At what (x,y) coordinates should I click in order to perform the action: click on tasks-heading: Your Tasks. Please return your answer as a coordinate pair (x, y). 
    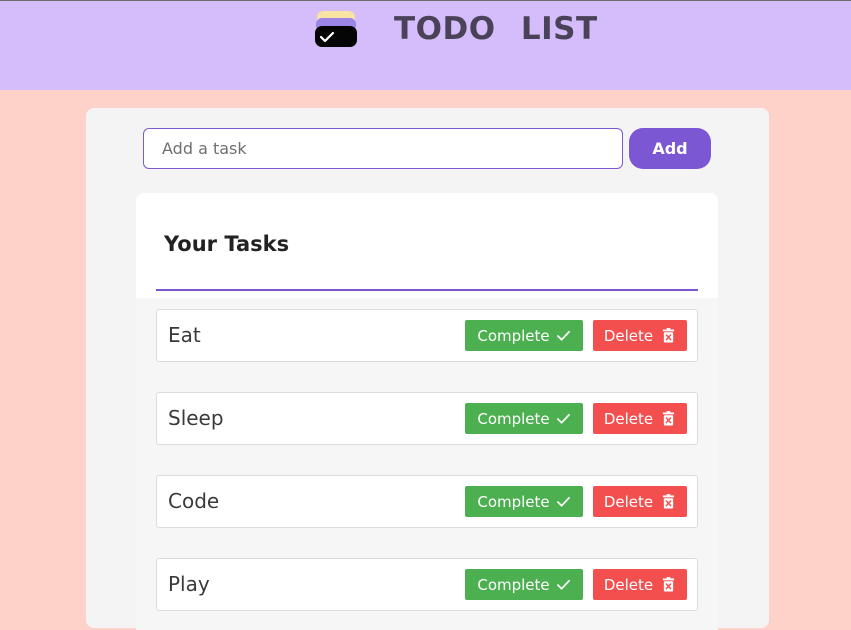
    Looking at the image, I should click on (227, 244).